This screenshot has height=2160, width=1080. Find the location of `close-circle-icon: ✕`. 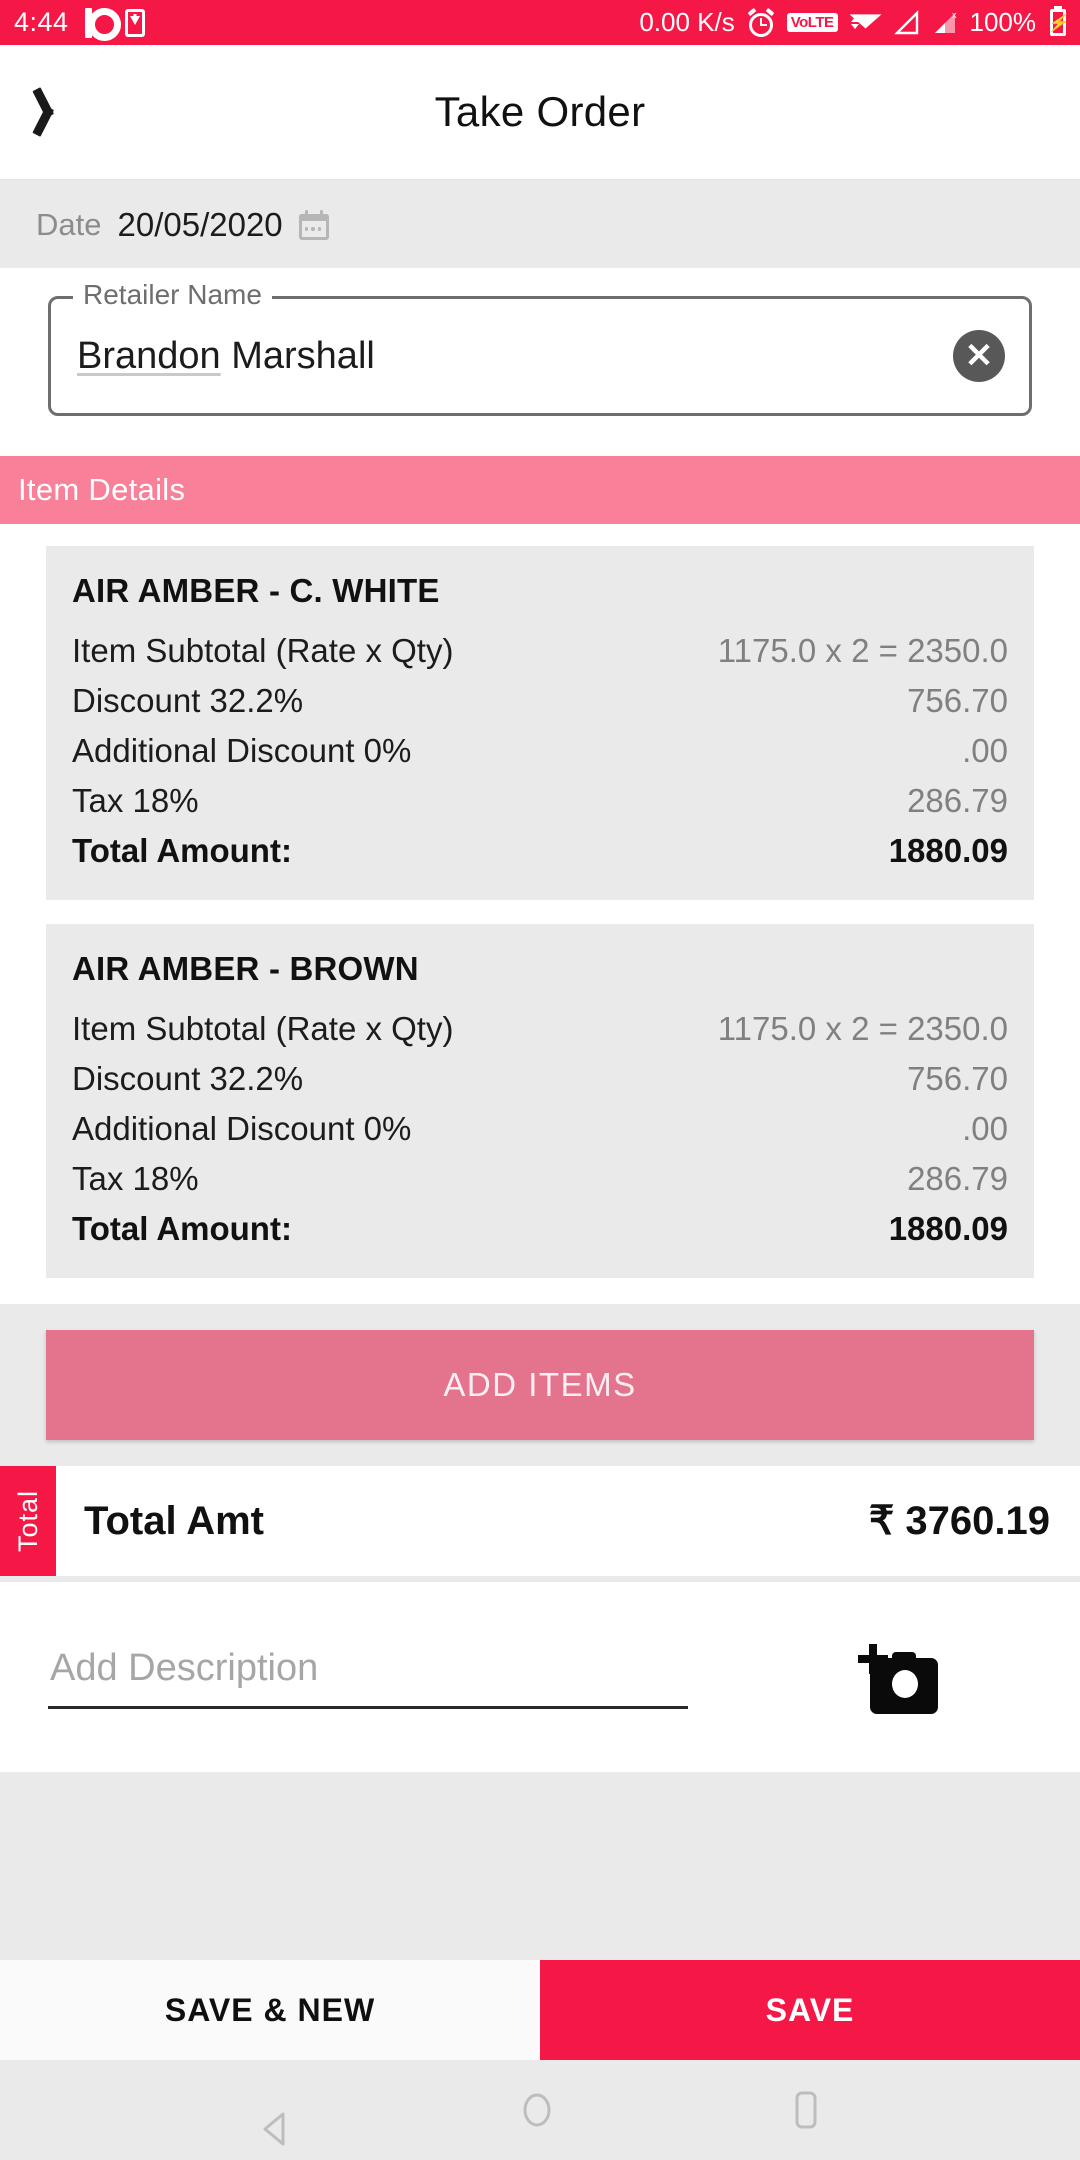

close-circle-icon: ✕ is located at coordinates (979, 356).